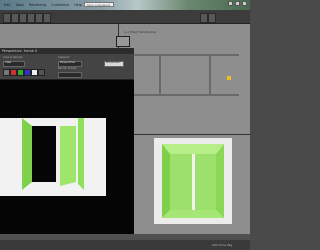  I want to click on select-button, so click(23, 18).